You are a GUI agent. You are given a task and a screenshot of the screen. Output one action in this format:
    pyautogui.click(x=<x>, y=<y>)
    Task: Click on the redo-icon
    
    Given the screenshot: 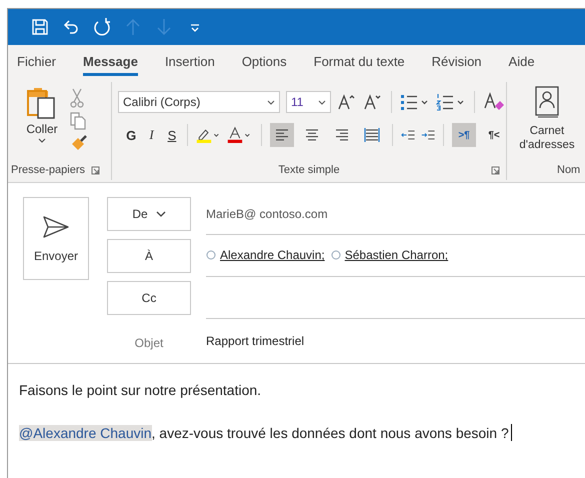 What is the action you would take?
    pyautogui.click(x=102, y=27)
    